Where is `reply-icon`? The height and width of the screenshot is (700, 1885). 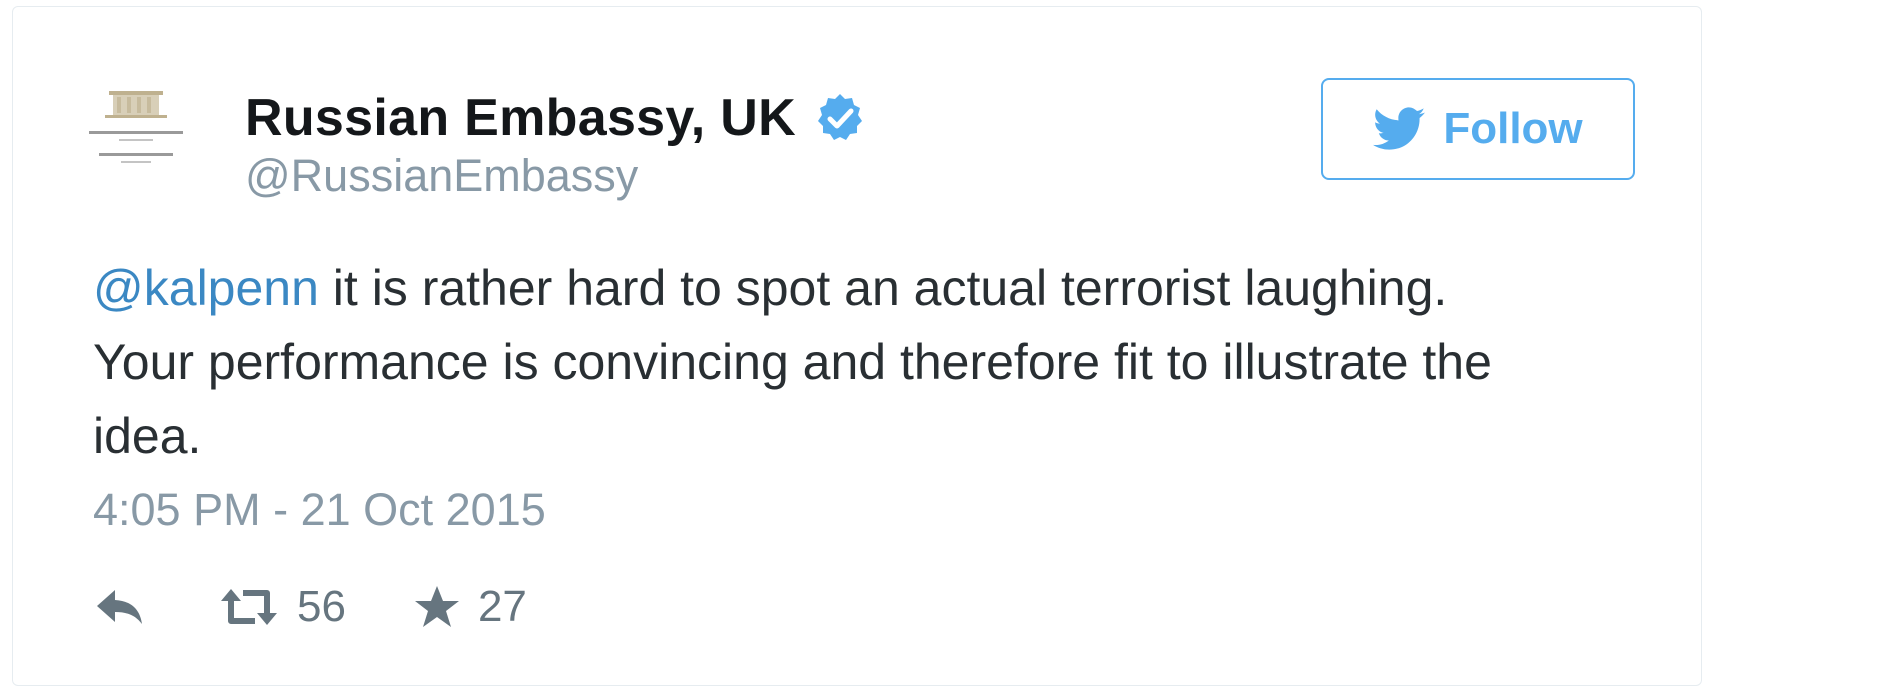 reply-icon is located at coordinates (119, 607).